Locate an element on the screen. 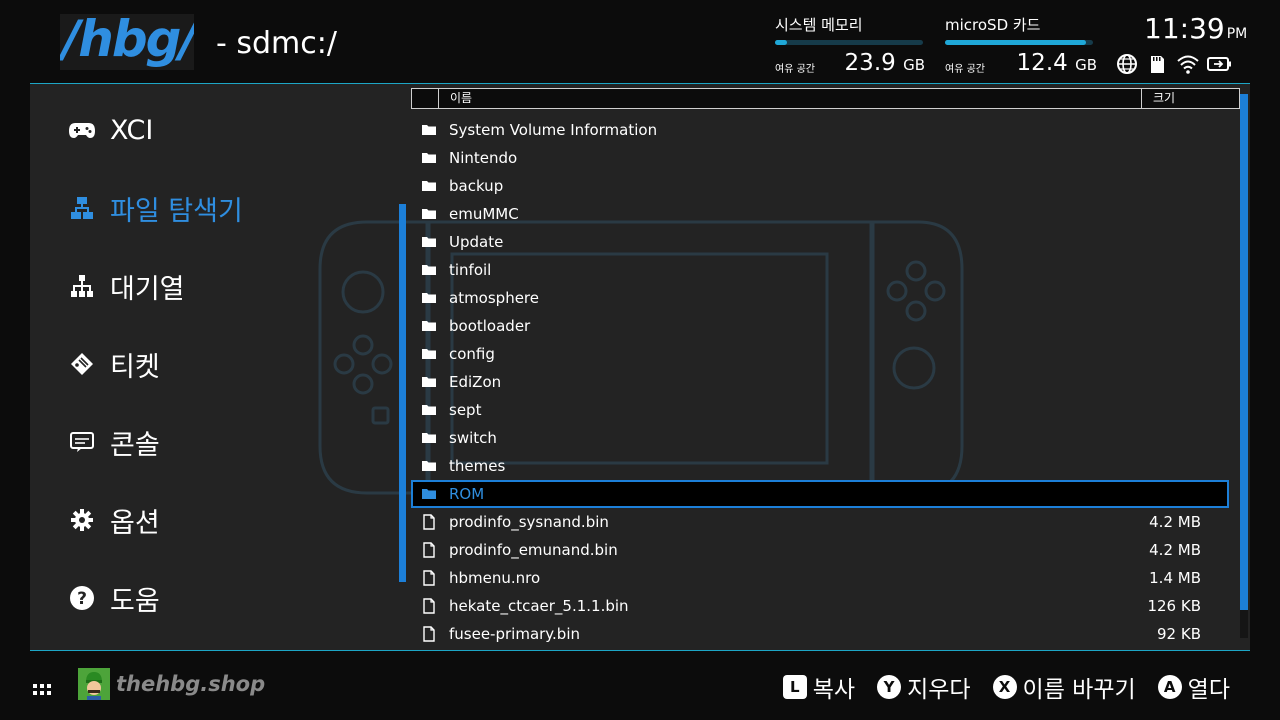 Image resolution: width=1280 pixels, height=720 pixels. folder-row: backup is located at coordinates (820, 186).